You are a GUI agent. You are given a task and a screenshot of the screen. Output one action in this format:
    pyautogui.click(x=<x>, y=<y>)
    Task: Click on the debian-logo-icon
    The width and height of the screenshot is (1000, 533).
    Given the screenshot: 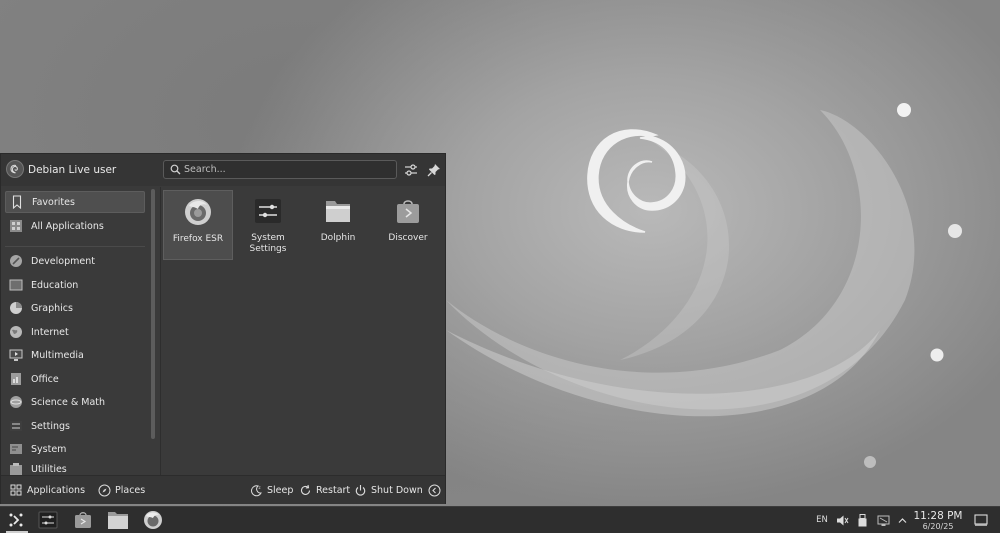 What is the action you would take?
    pyautogui.click(x=14, y=169)
    